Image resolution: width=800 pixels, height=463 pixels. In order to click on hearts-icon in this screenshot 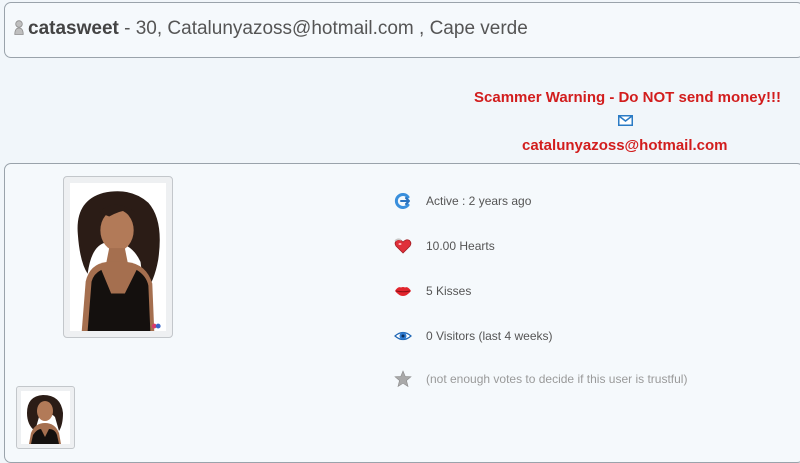, I will do `click(403, 246)`.